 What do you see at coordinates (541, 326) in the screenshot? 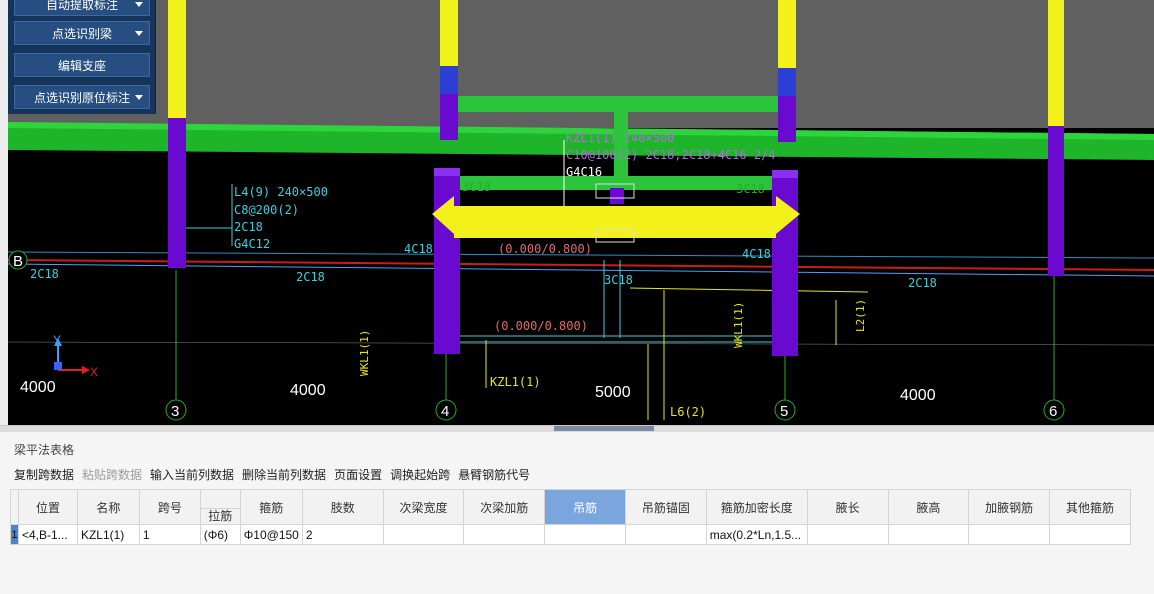
I see `elevation-label-lower: (0.000/0.800)` at bounding box center [541, 326].